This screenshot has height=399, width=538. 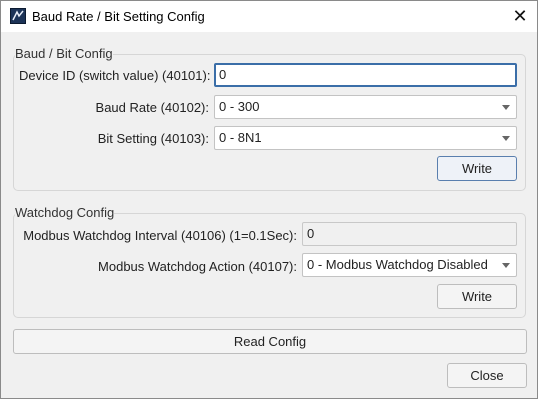 I want to click on baud-rate-value: 0 - 300, so click(x=239, y=106).